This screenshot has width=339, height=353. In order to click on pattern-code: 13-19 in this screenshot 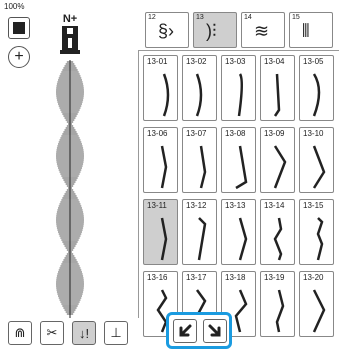, I will do `click(274, 277)`.